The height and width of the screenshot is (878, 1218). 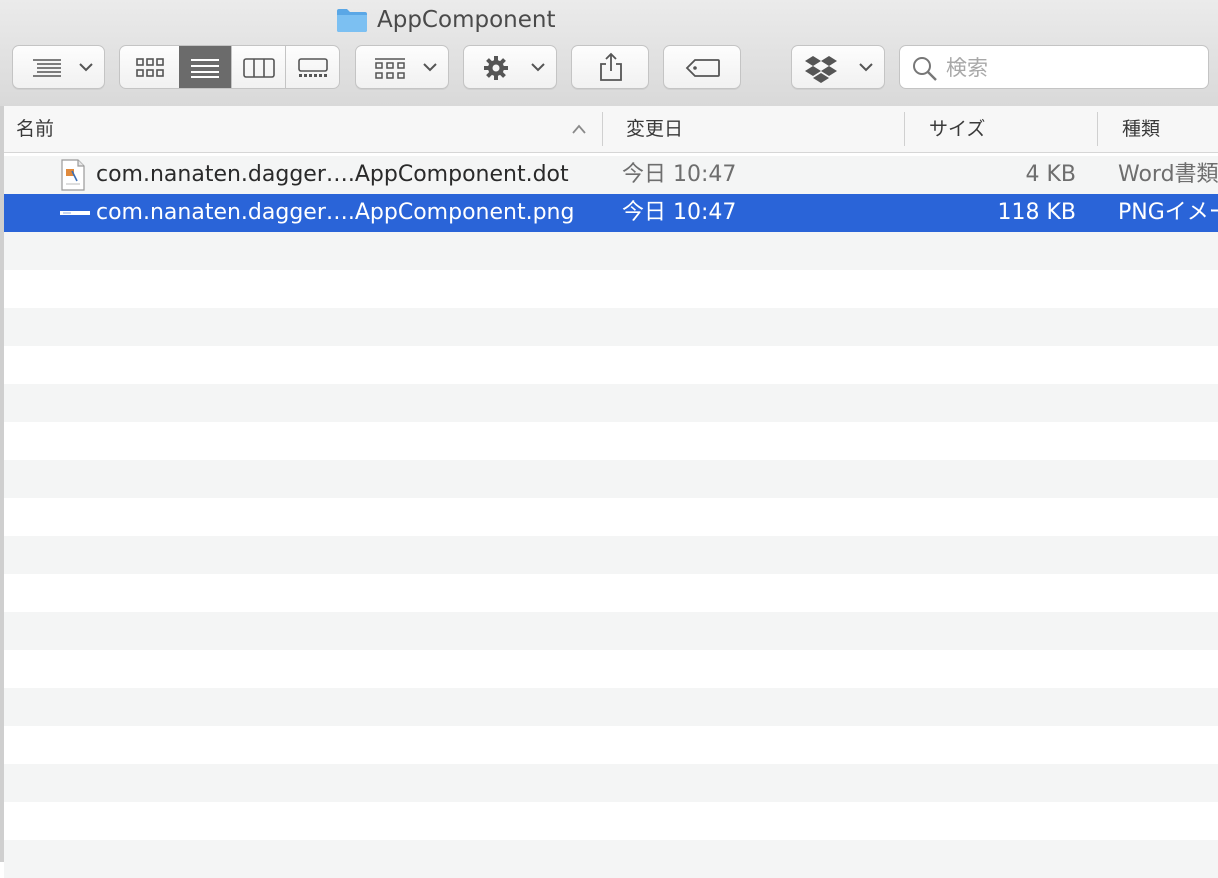 I want to click on window-title: AppComponent, so click(x=466, y=20).